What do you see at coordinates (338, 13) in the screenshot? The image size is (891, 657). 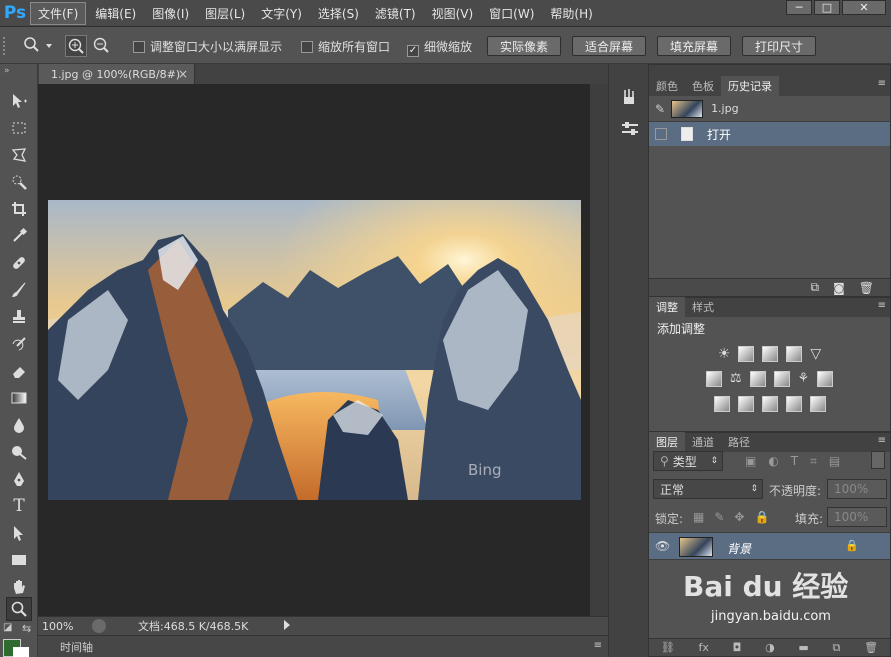 I see `menu-select: 选择(S)` at bounding box center [338, 13].